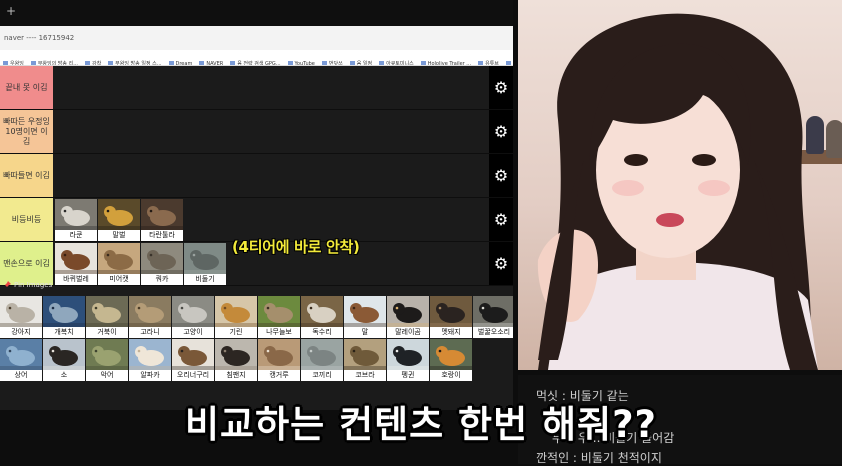 This screenshot has width=842, height=466. I want to click on new-tab-button: +, so click(11, 11).